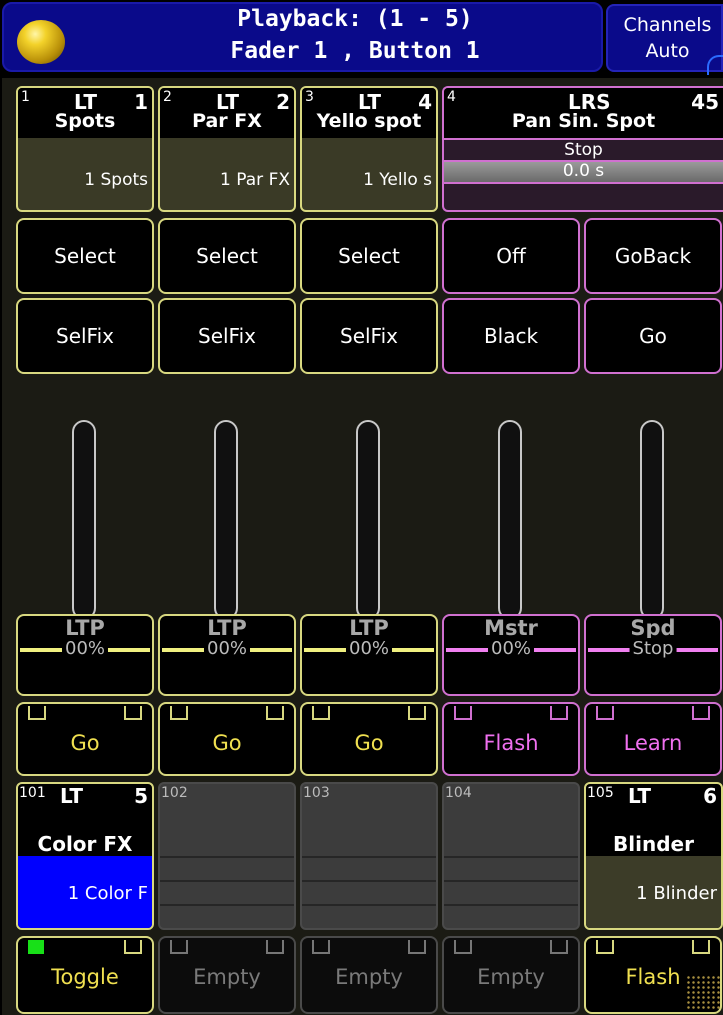 This screenshot has width=723, height=1015. Describe the element at coordinates (369, 149) in the screenshot. I see `executor-3: 3 LT 4 Yello spot 1 Yello s` at that location.